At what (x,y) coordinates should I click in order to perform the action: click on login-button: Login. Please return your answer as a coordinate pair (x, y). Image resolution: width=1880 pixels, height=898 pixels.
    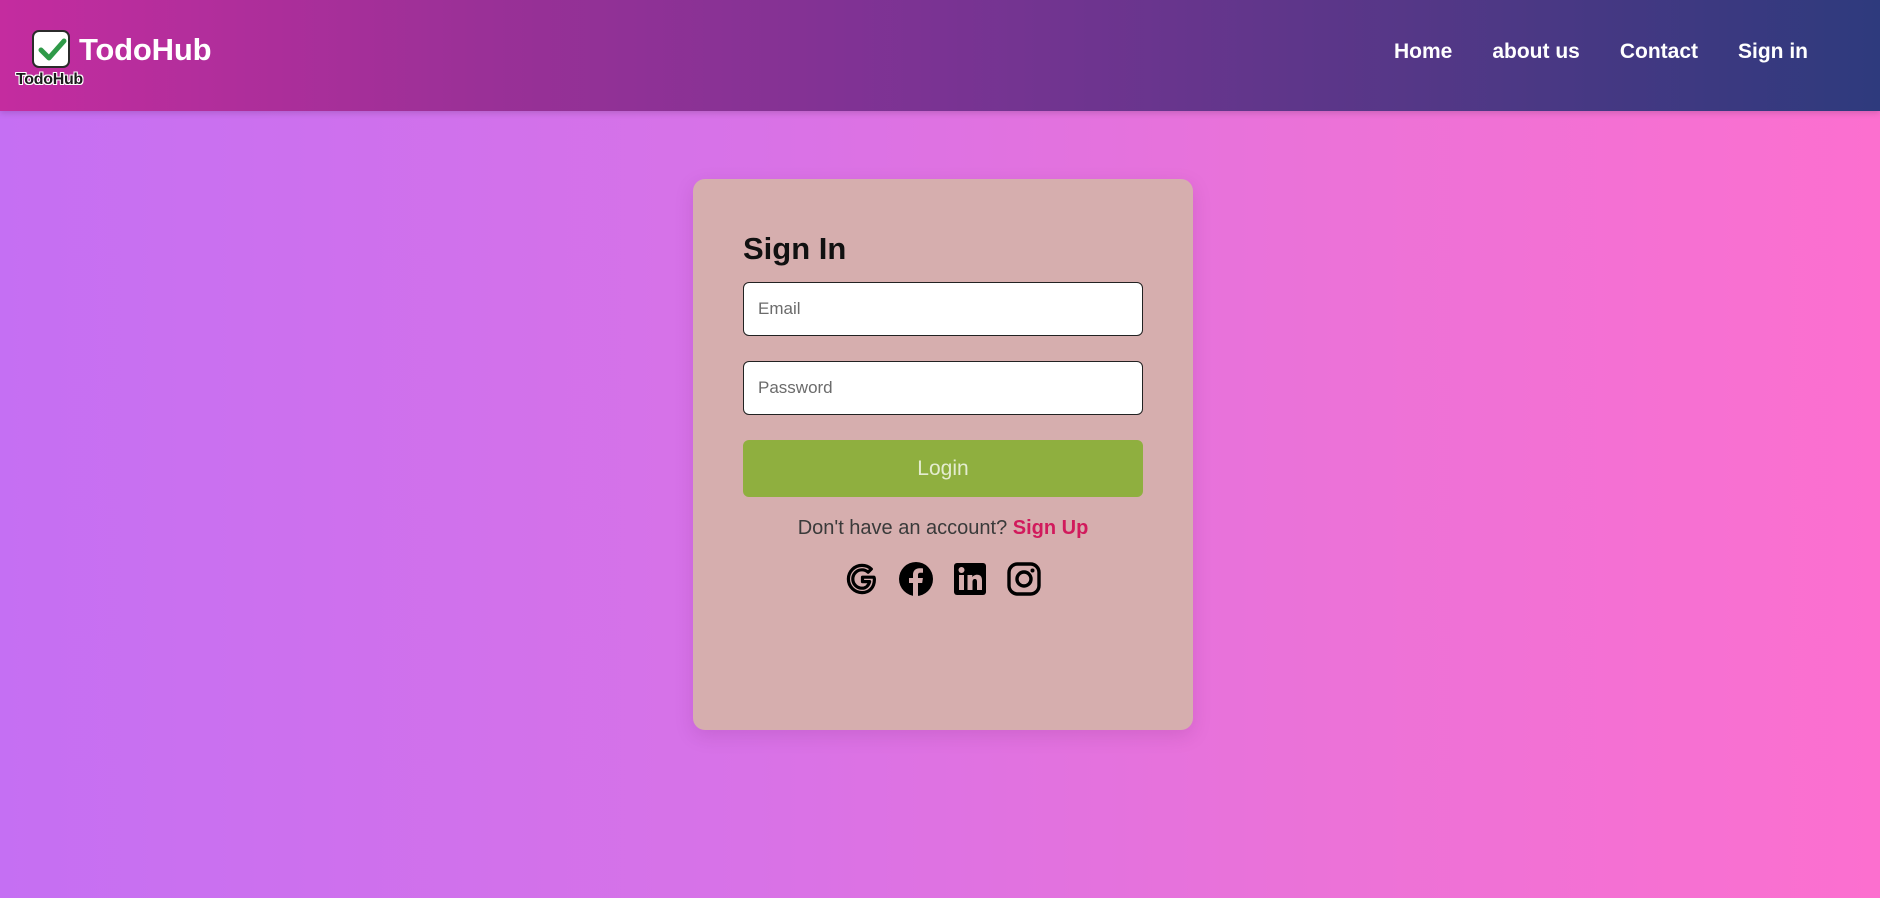
    Looking at the image, I should click on (943, 468).